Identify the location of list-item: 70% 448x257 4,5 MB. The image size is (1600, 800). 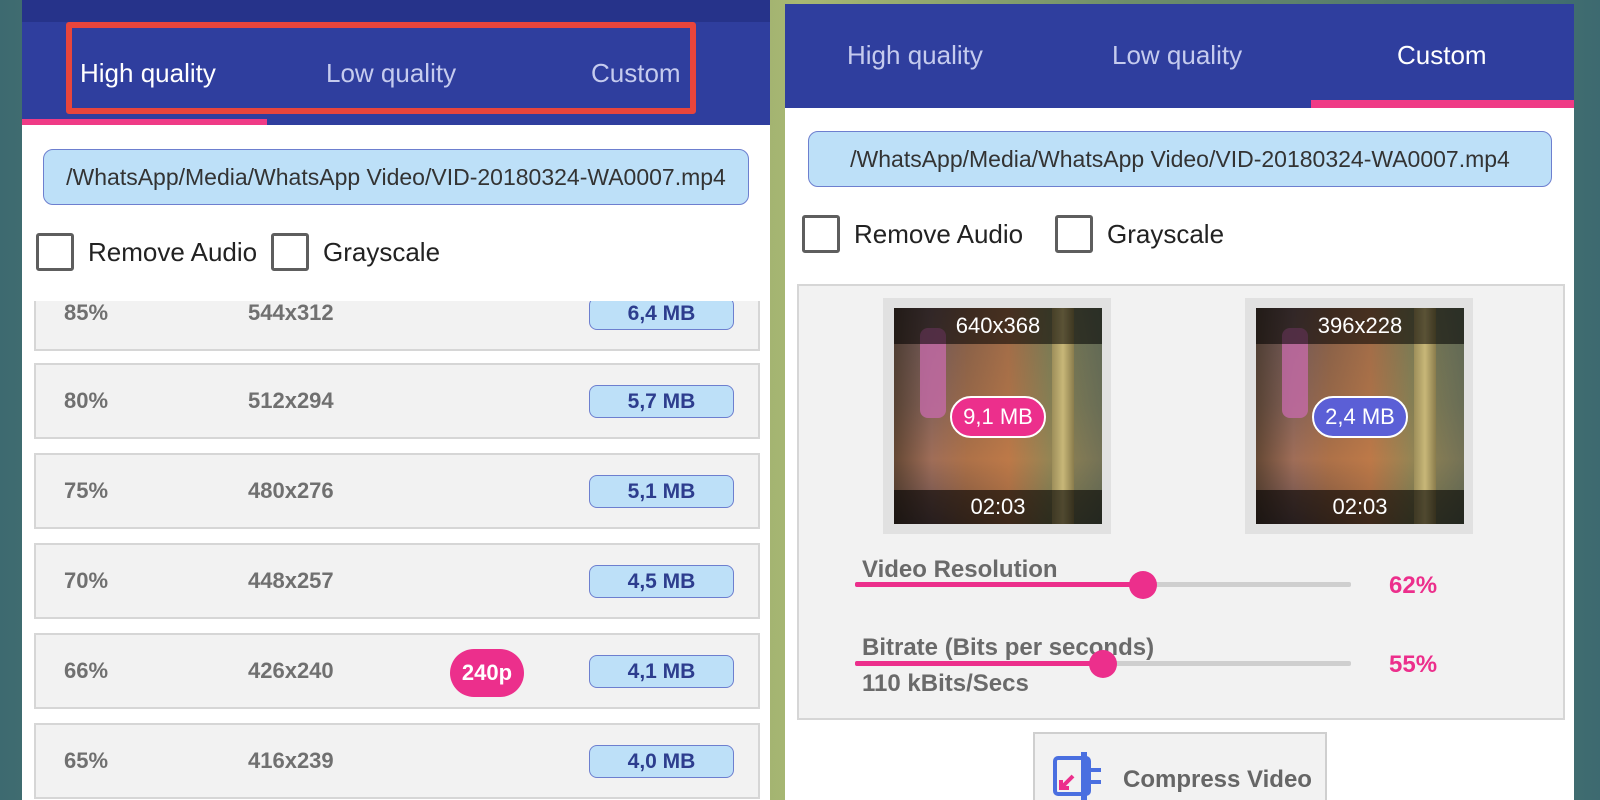
(397, 581).